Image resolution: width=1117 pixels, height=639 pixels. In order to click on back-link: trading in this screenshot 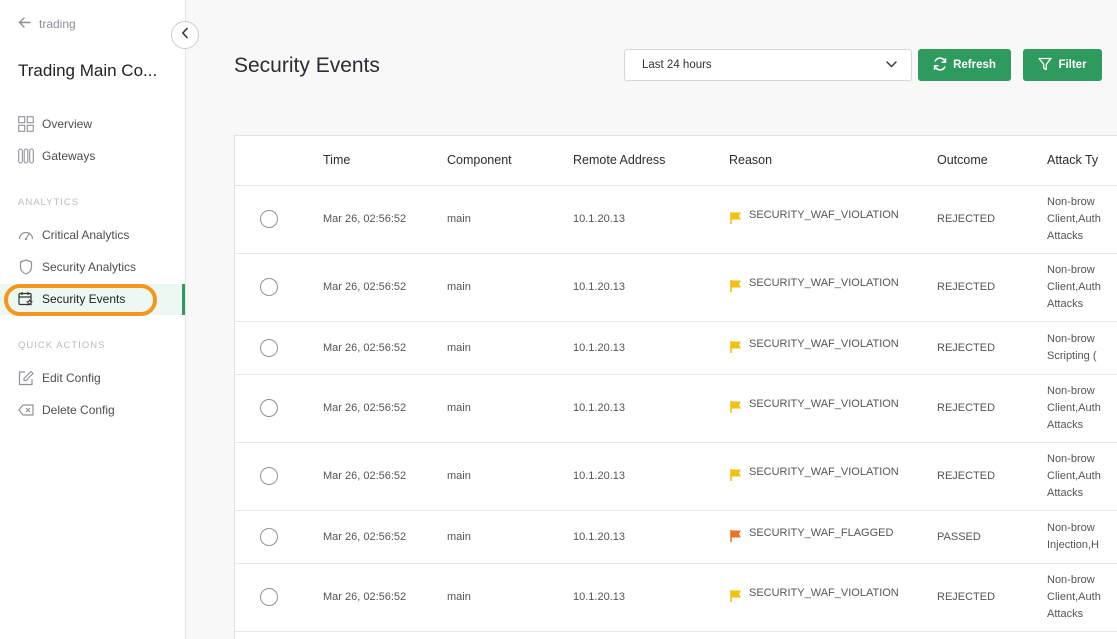, I will do `click(47, 24)`.